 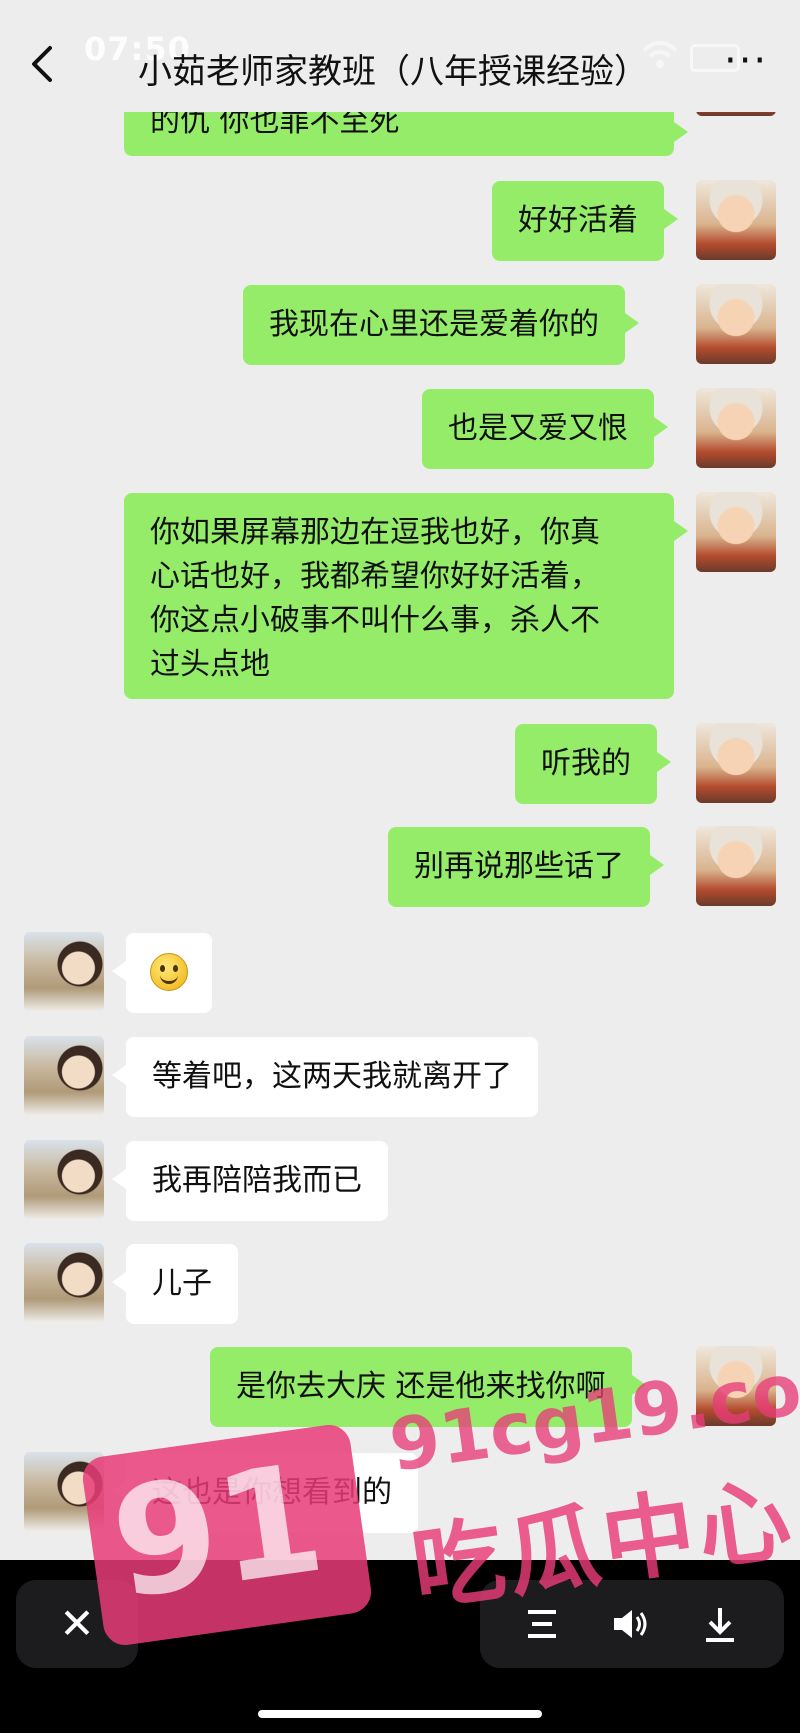 I want to click on media-controls, so click(x=632, y=1624).